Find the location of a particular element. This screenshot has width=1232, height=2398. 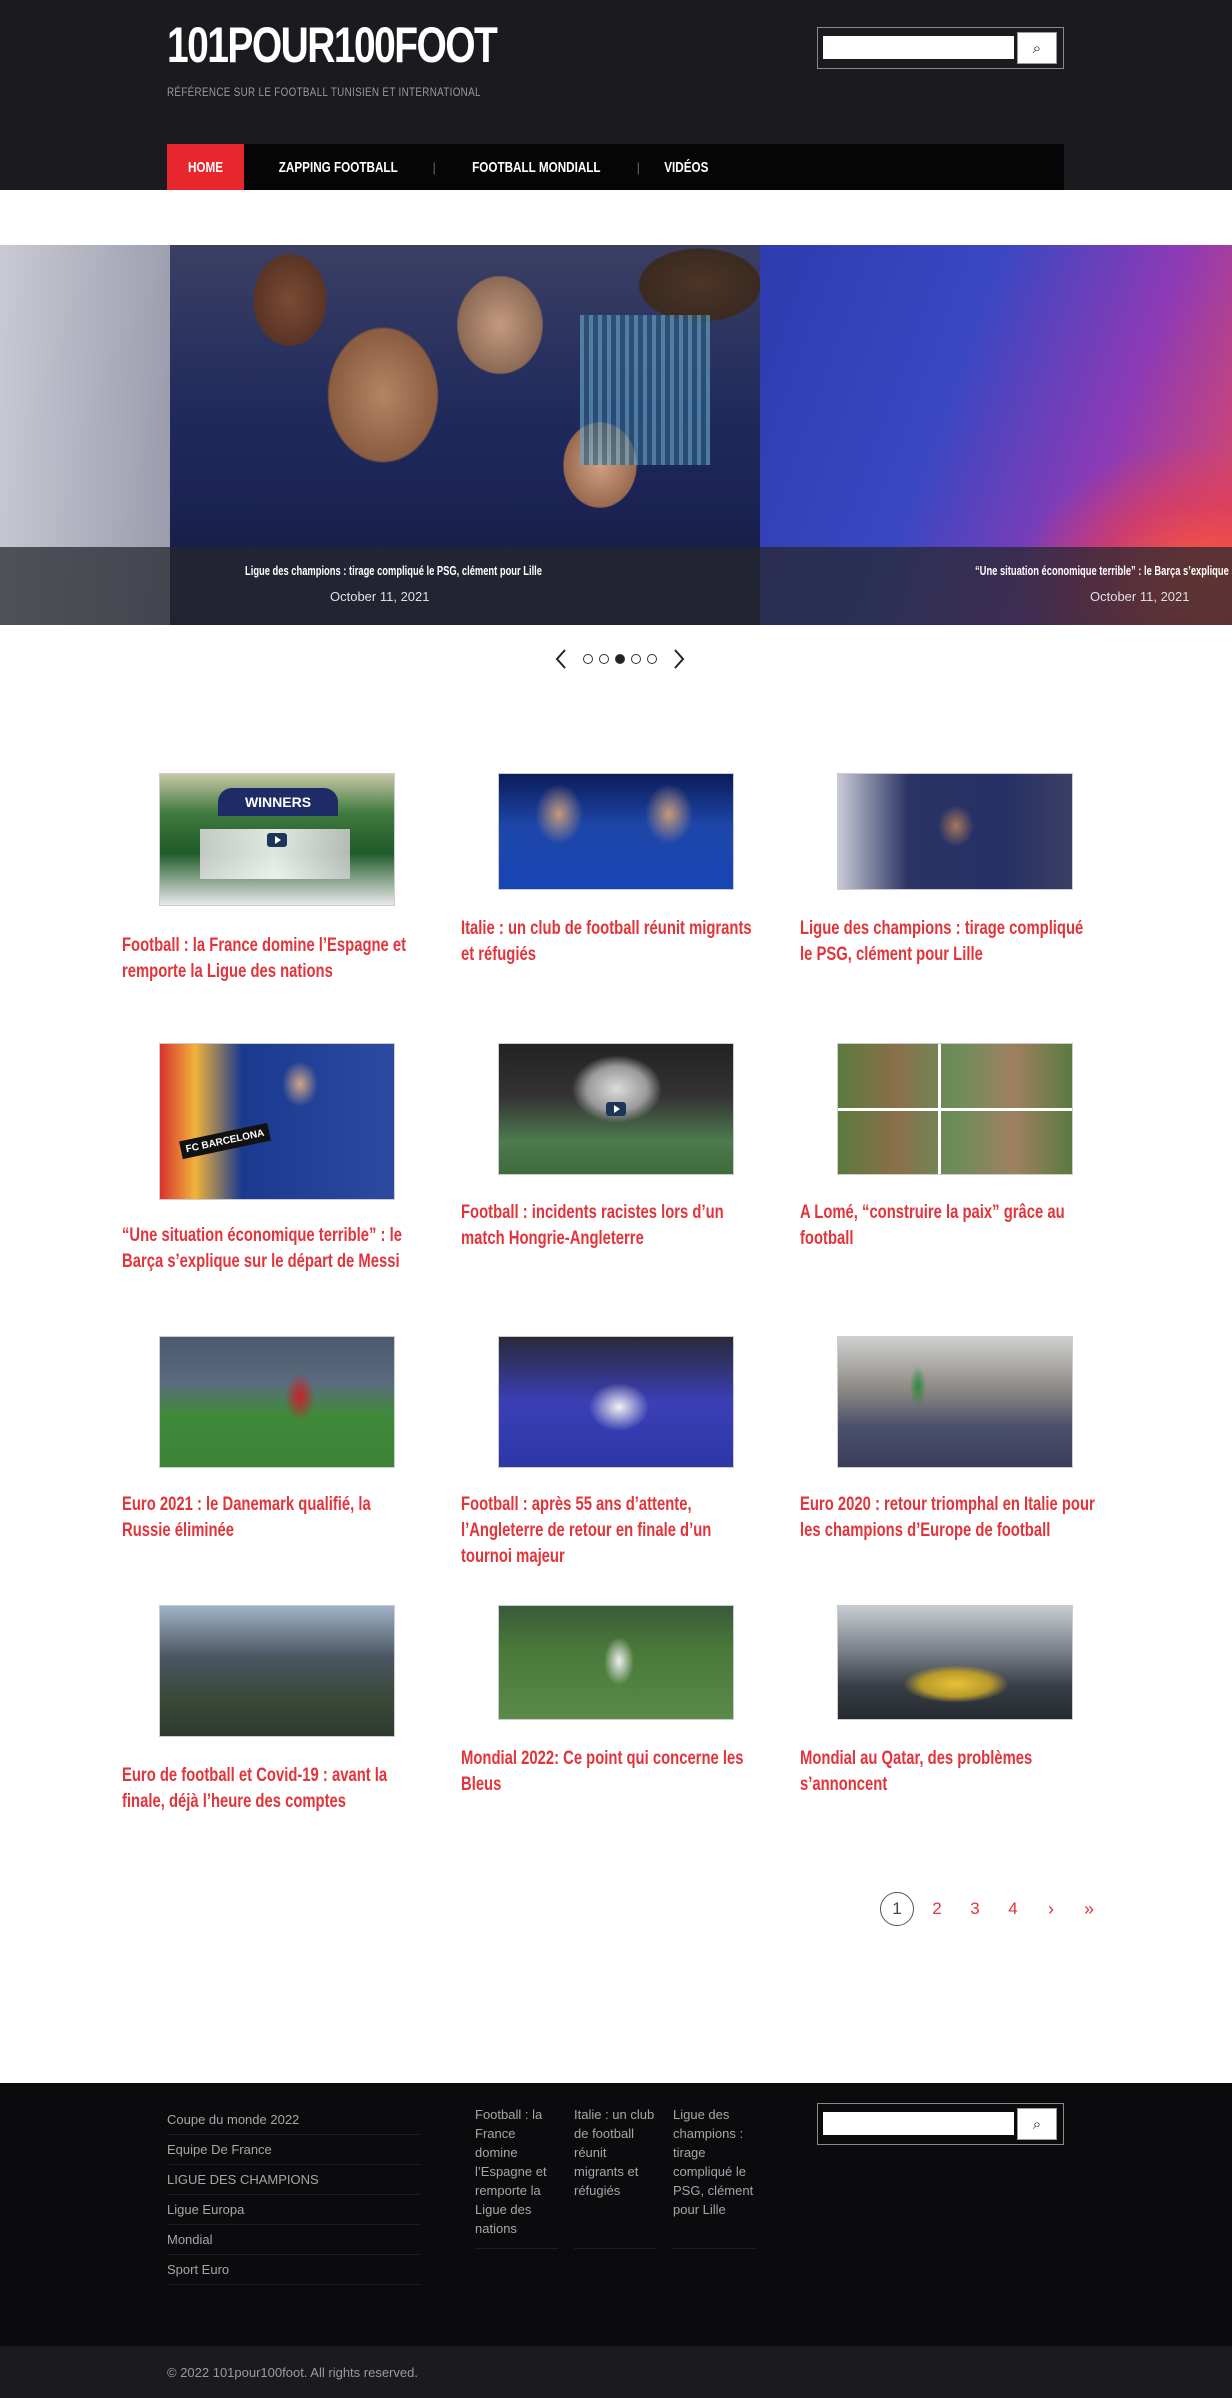

slider-dots is located at coordinates (620, 659).